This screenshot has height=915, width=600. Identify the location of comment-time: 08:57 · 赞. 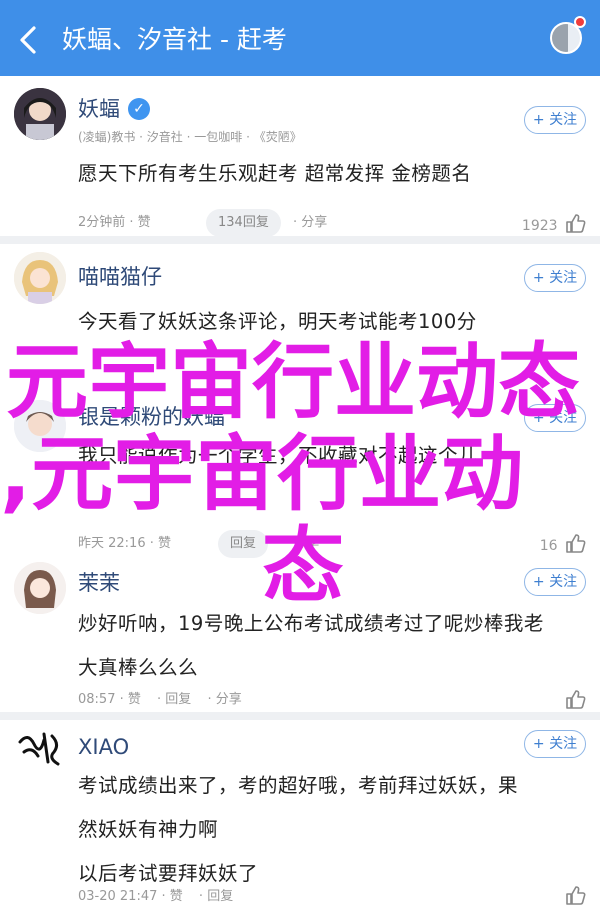
(109, 699).